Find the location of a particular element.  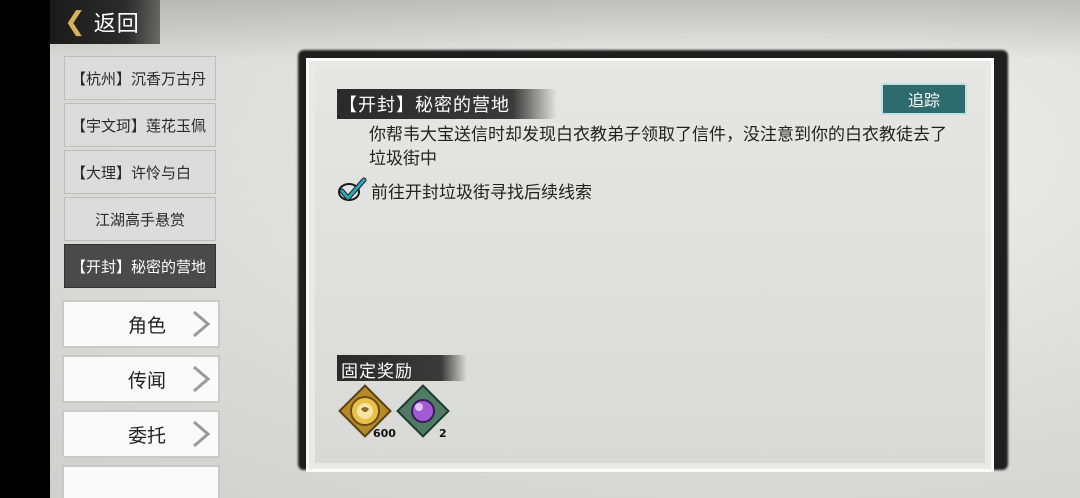

quest-item-bounty: 江湖高手悬赏 is located at coordinates (140, 219).